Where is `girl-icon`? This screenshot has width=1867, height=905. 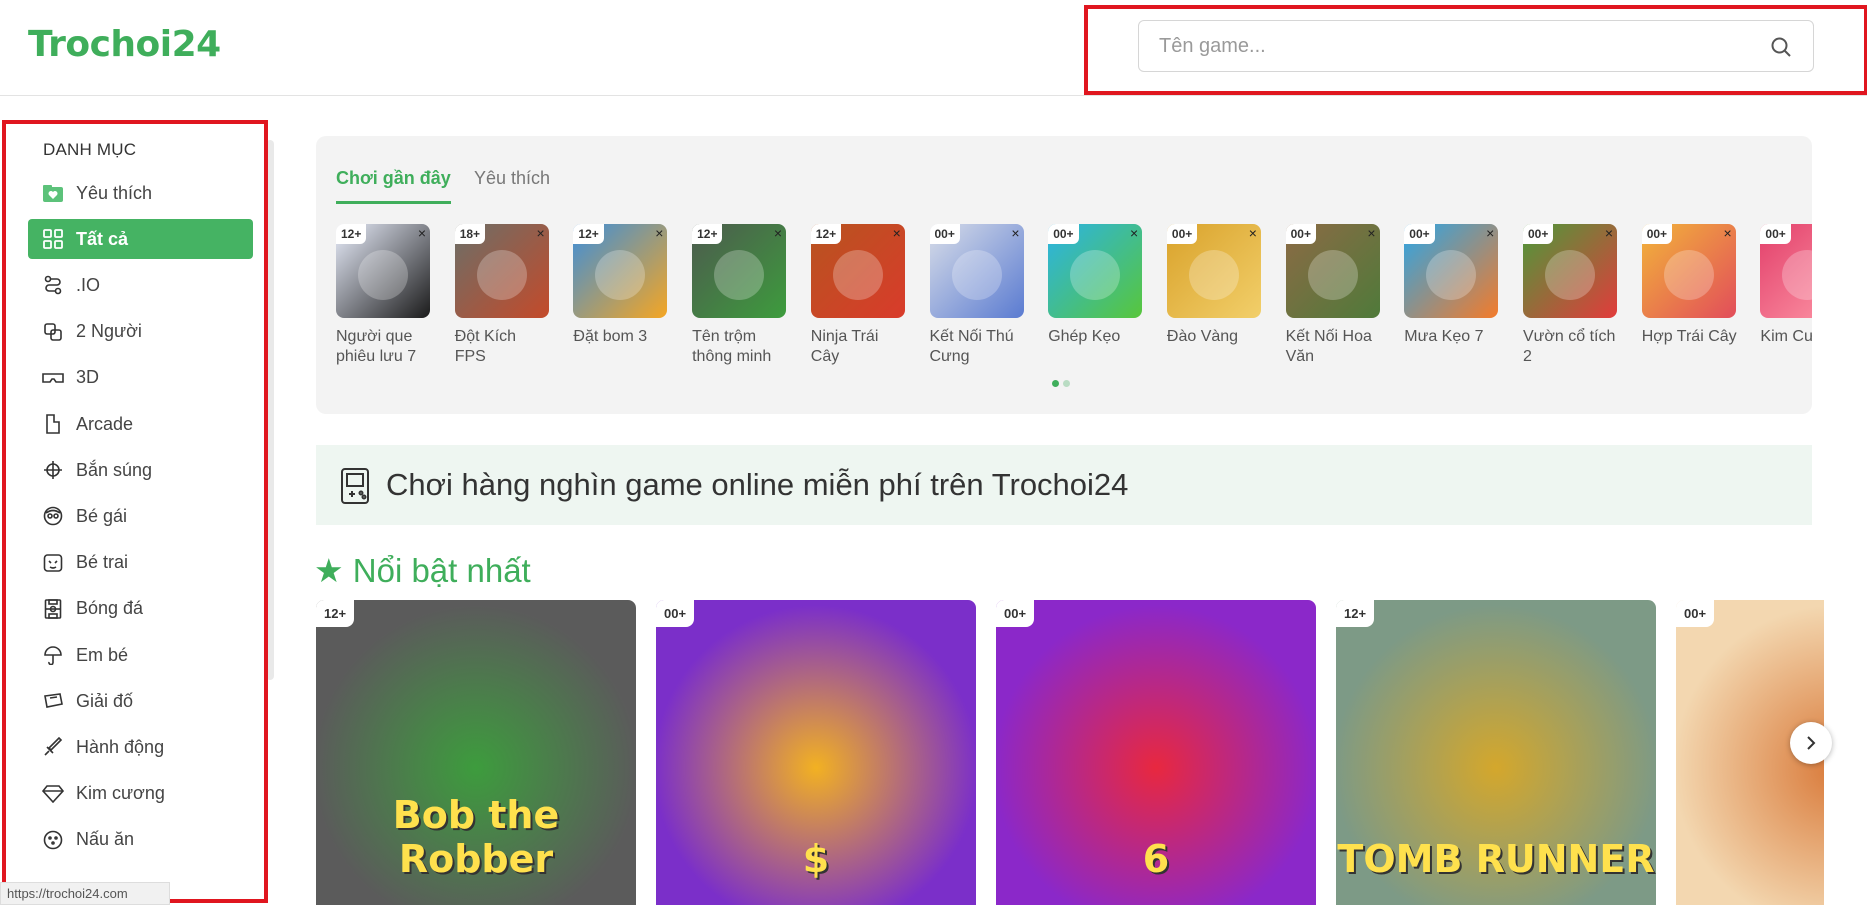 girl-icon is located at coordinates (53, 516).